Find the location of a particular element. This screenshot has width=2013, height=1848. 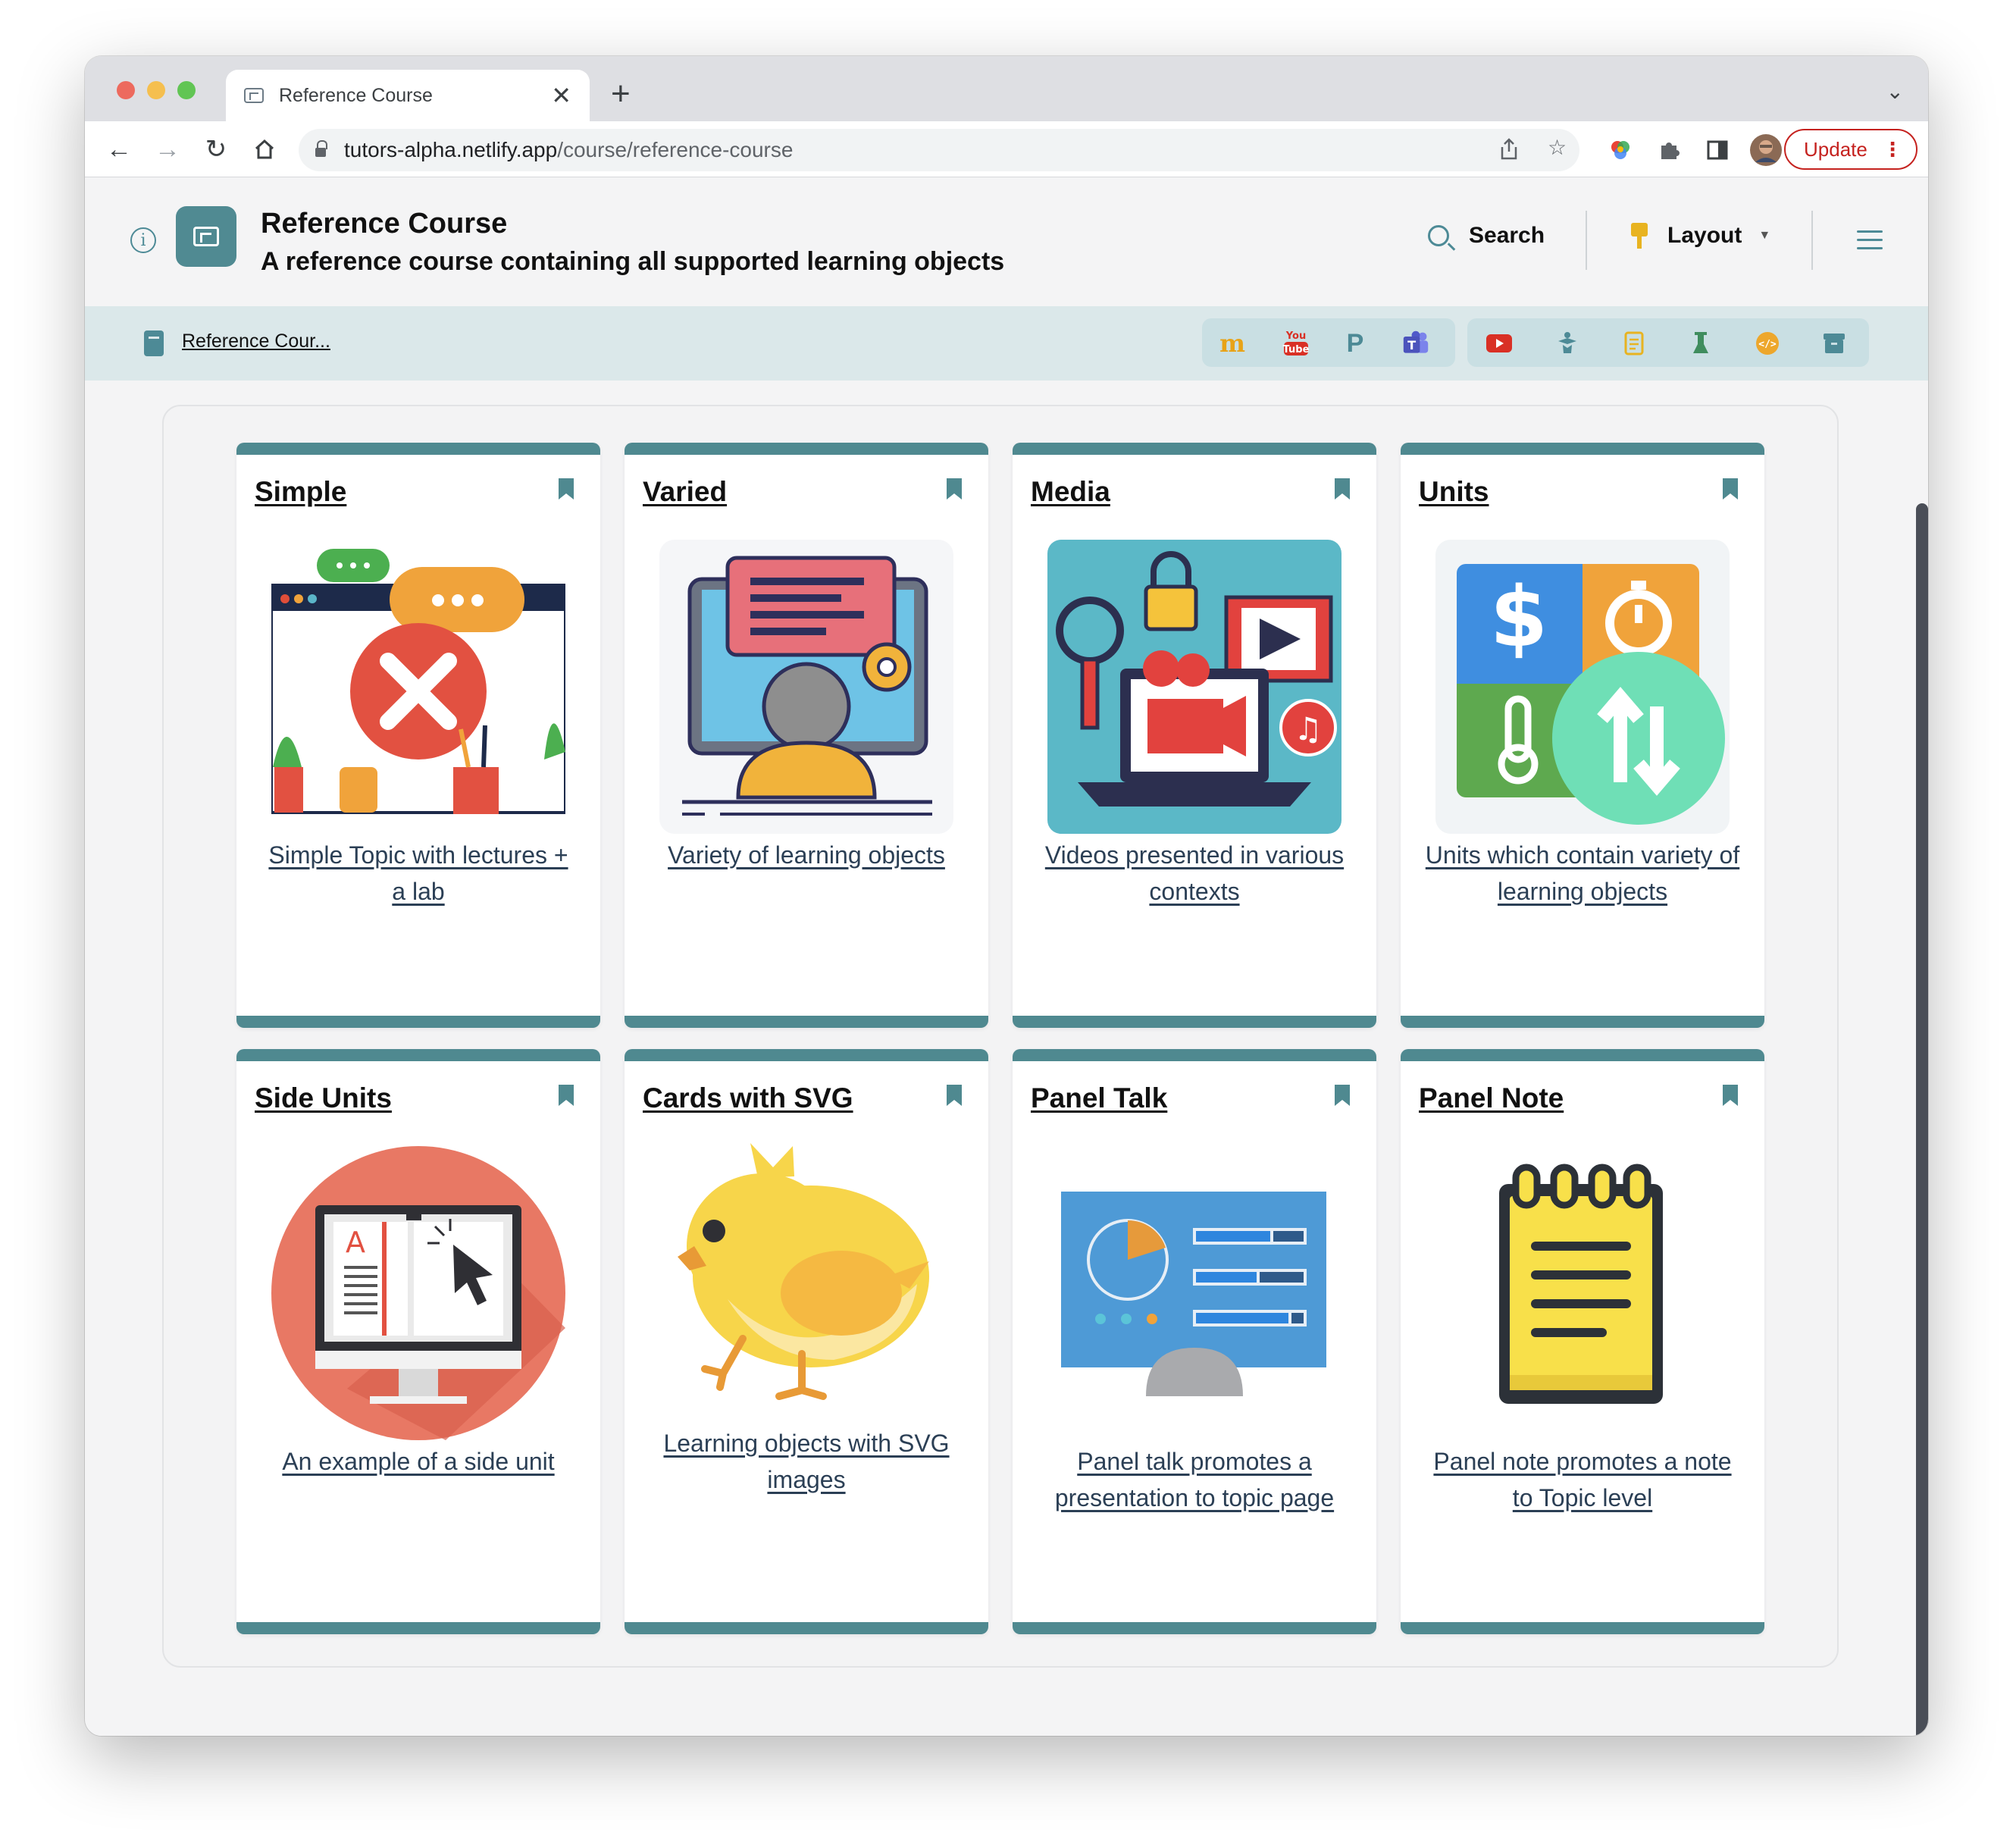

card-title: Units is located at coordinates (1454, 492).